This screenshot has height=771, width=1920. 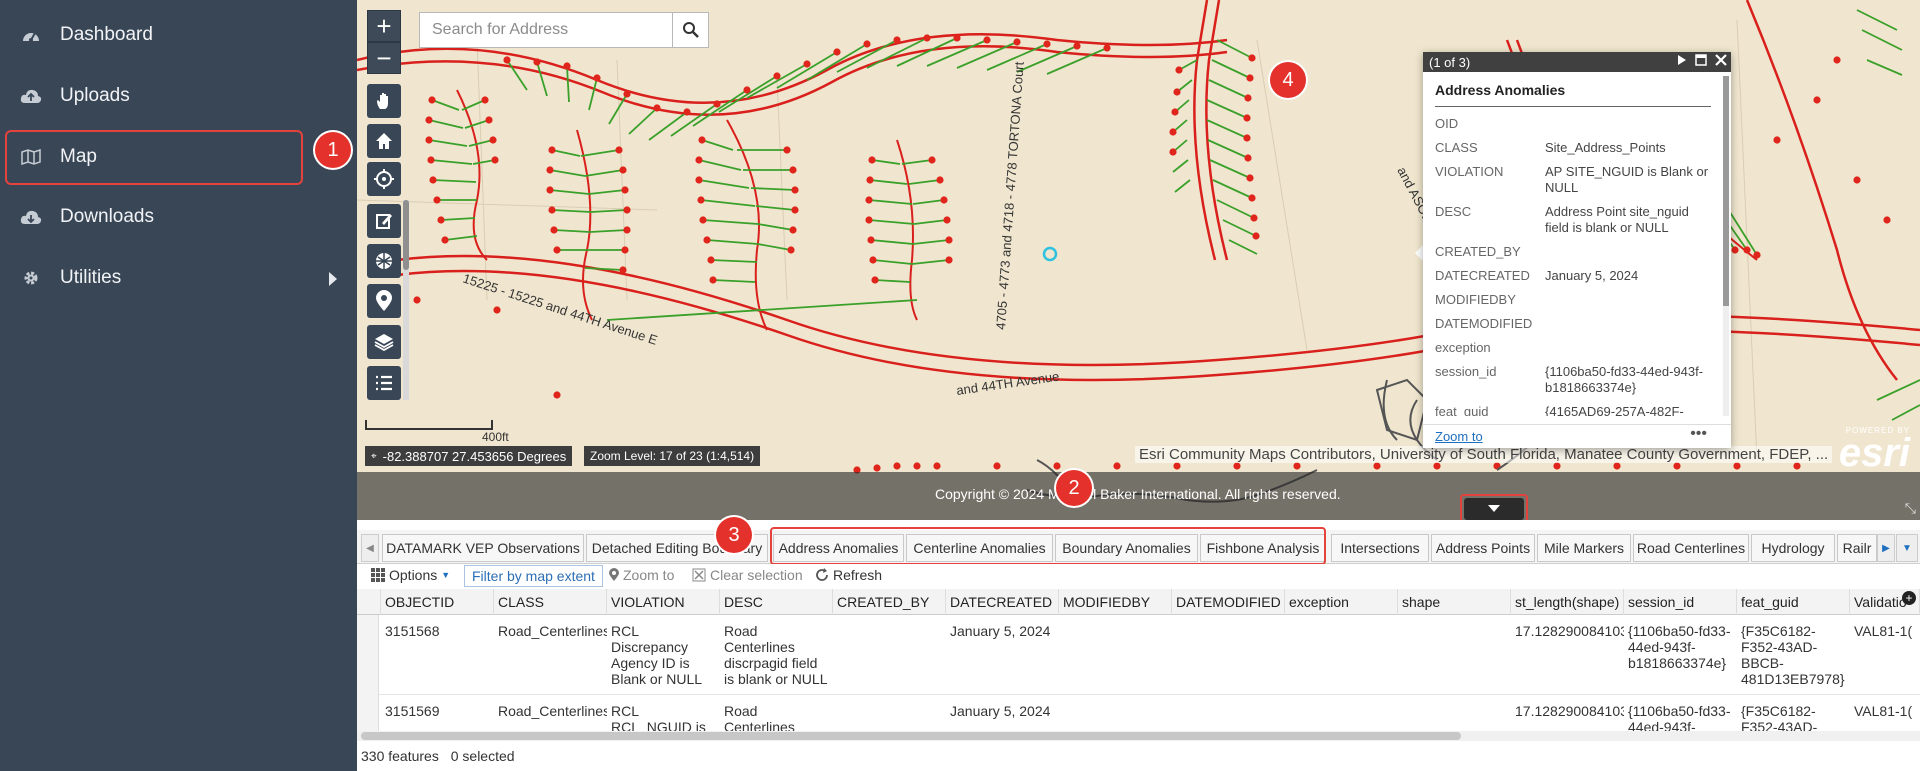 I want to click on popup-title: Address Anomalies, so click(x=1500, y=90).